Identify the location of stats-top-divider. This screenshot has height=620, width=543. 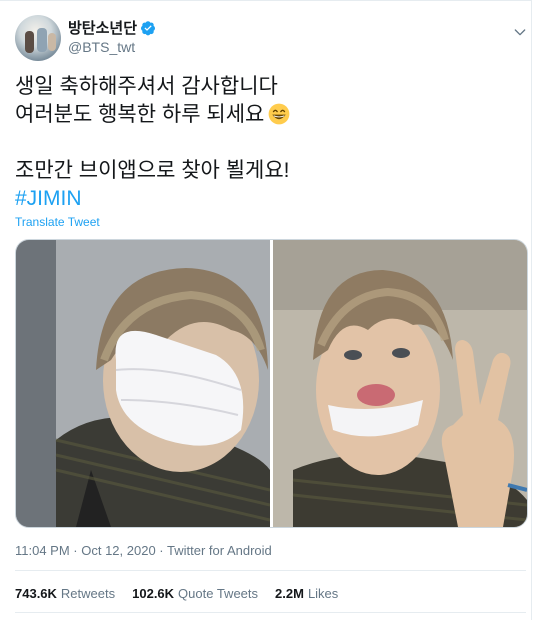
(270, 570).